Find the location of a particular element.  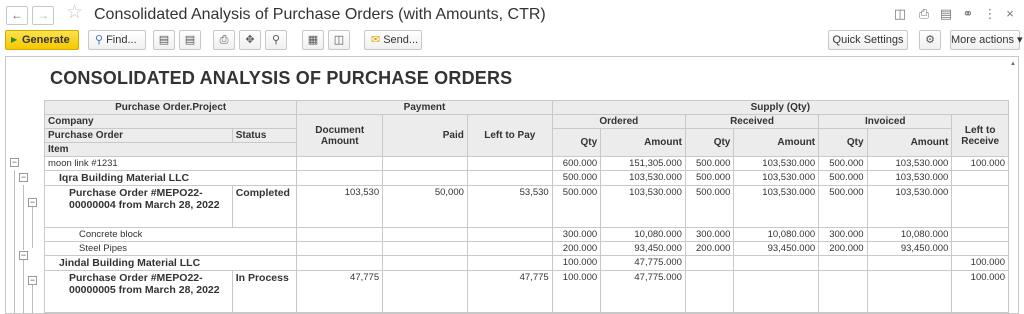

cell-oa: 93,450.000 is located at coordinates (643, 248).